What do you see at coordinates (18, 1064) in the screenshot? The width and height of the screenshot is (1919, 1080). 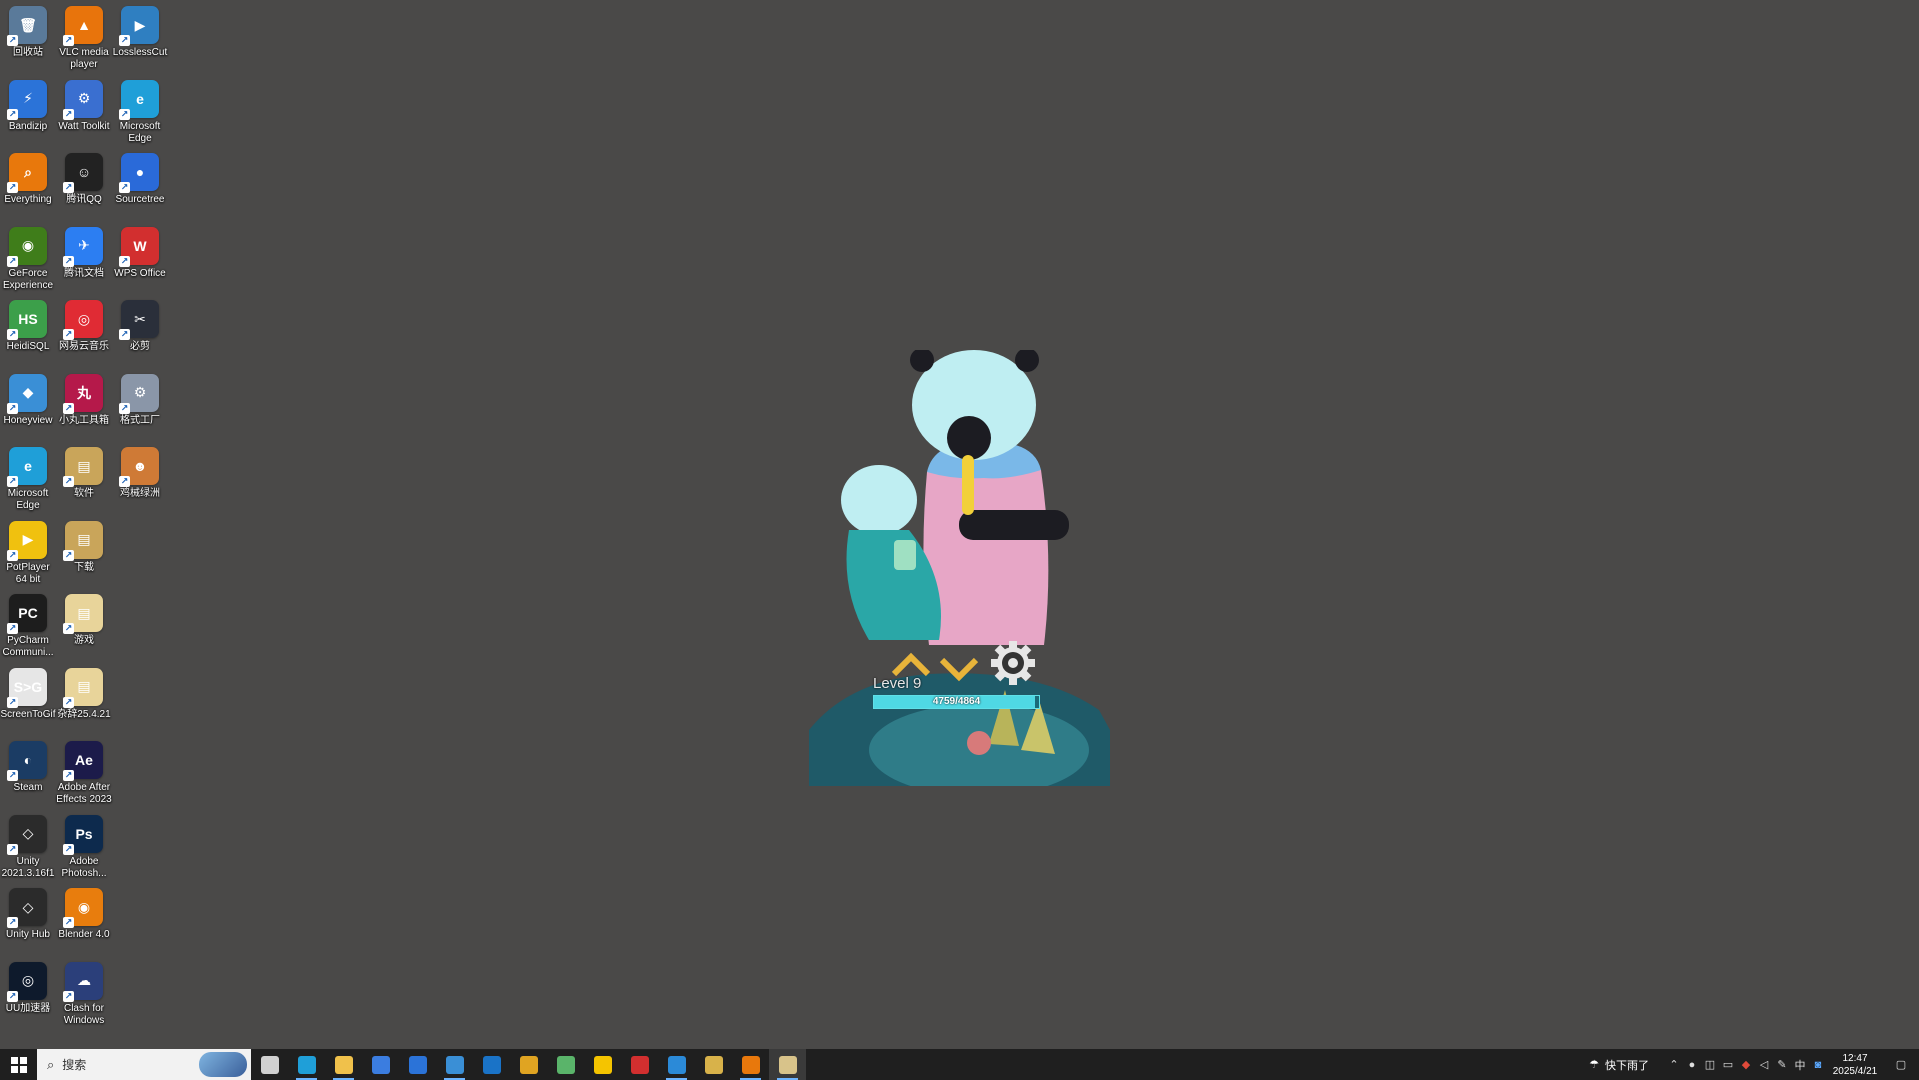 I see `start-button` at bounding box center [18, 1064].